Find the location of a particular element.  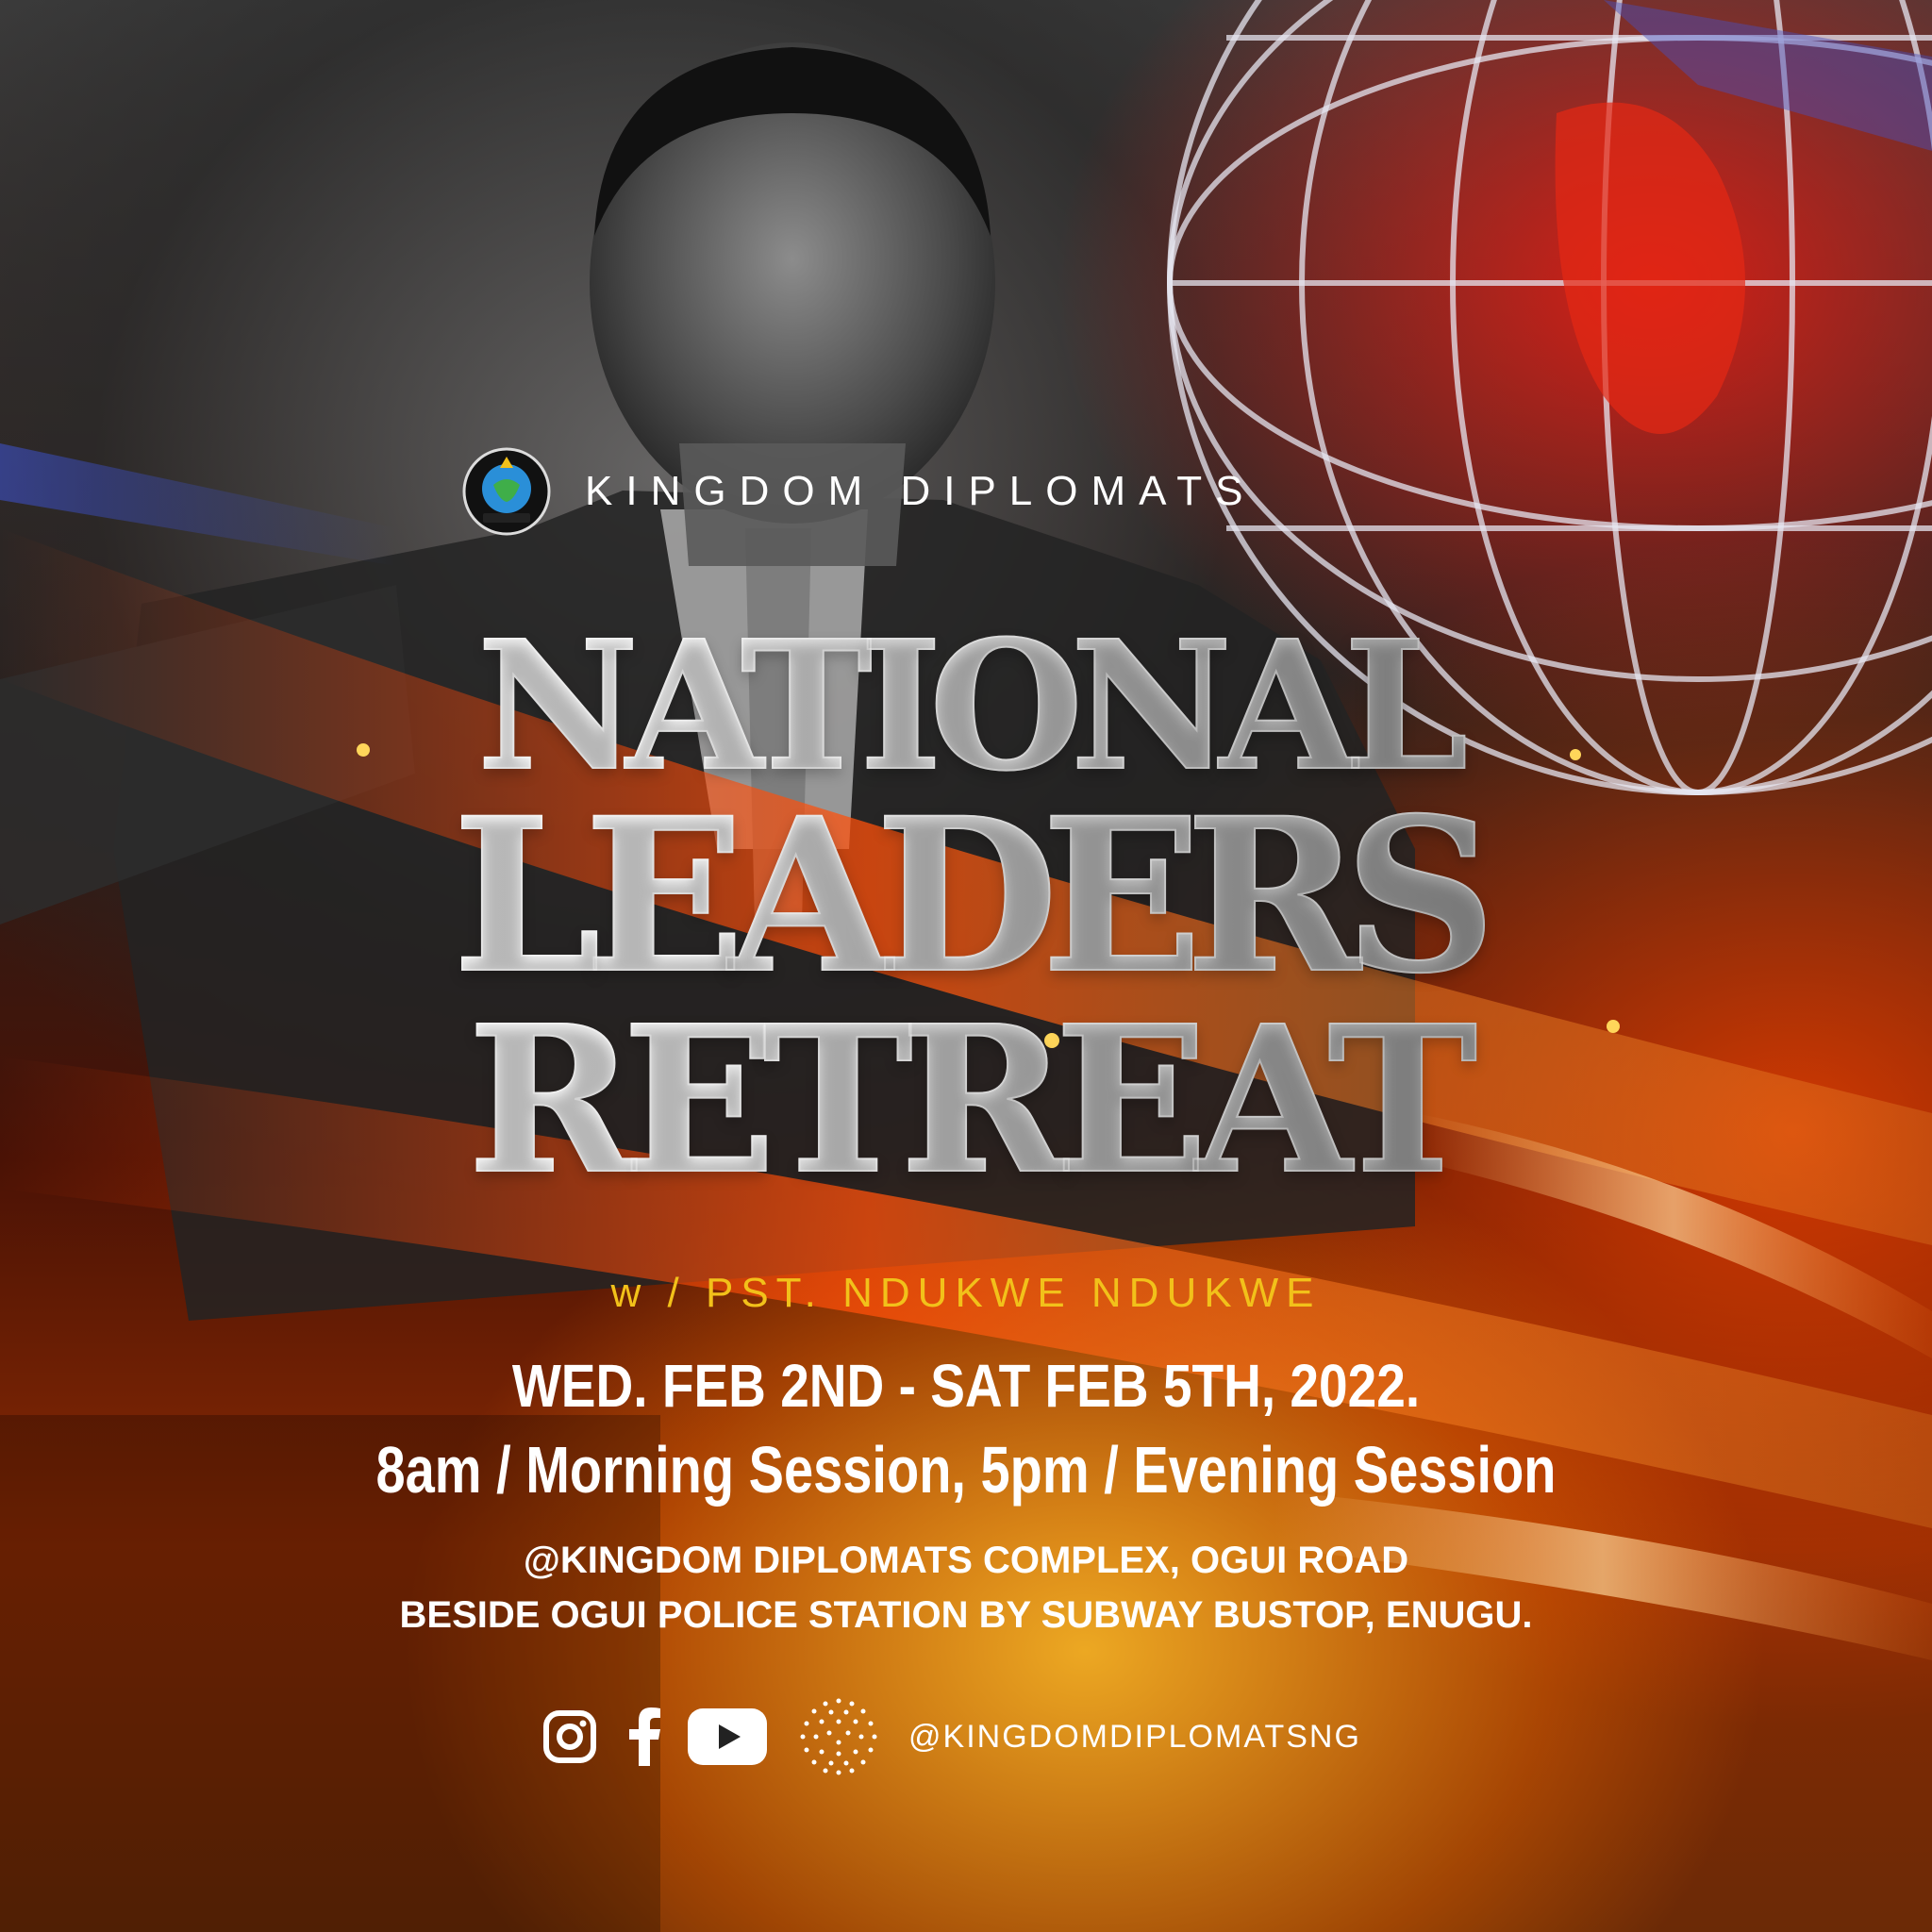

social-handle: @KINGDOMDIPLOMATSNG is located at coordinates (1135, 1738).